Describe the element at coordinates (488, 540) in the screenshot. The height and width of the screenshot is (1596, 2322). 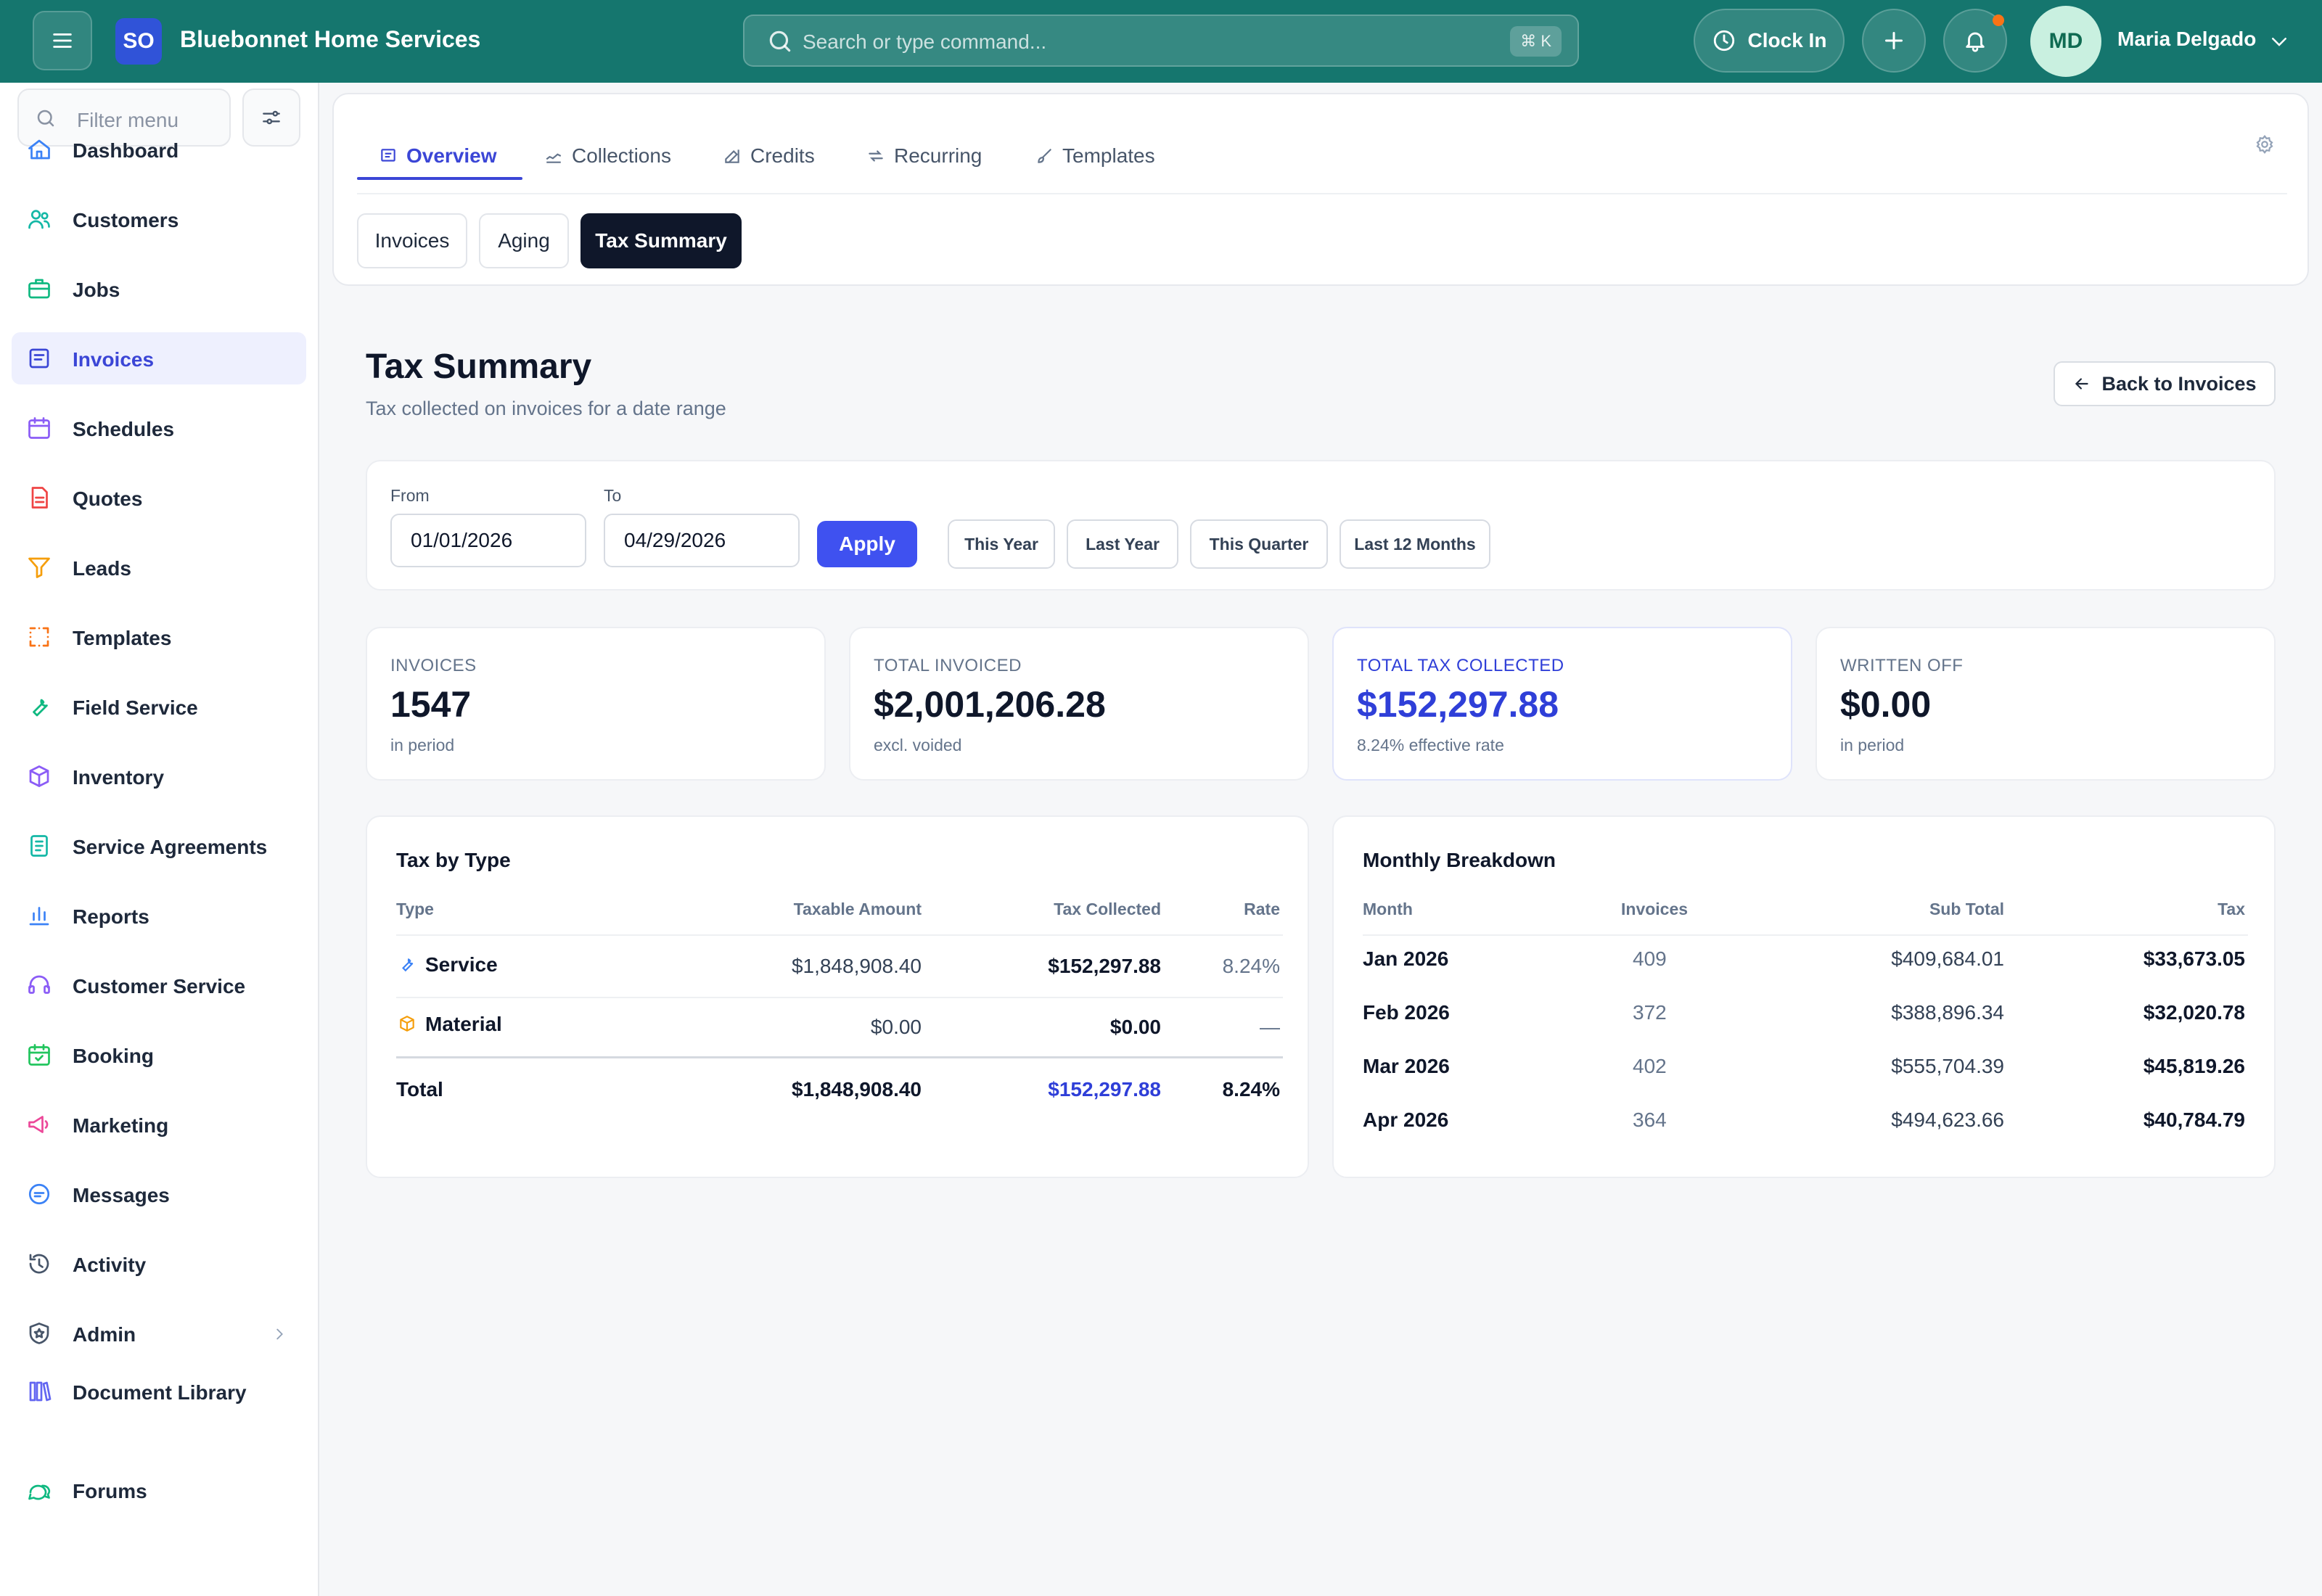
I see `from-date-input: 01/01/2026` at that location.